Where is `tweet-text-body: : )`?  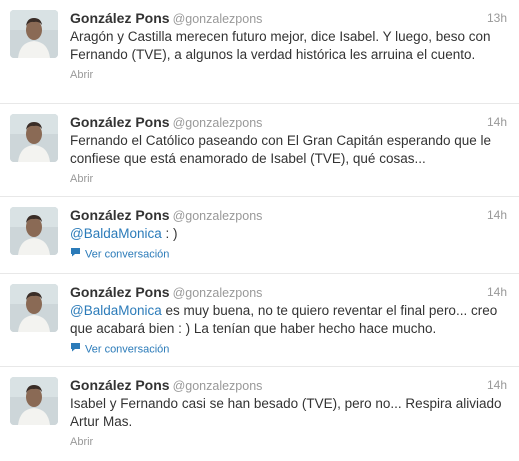
tweet-text-body: : ) is located at coordinates (169, 233).